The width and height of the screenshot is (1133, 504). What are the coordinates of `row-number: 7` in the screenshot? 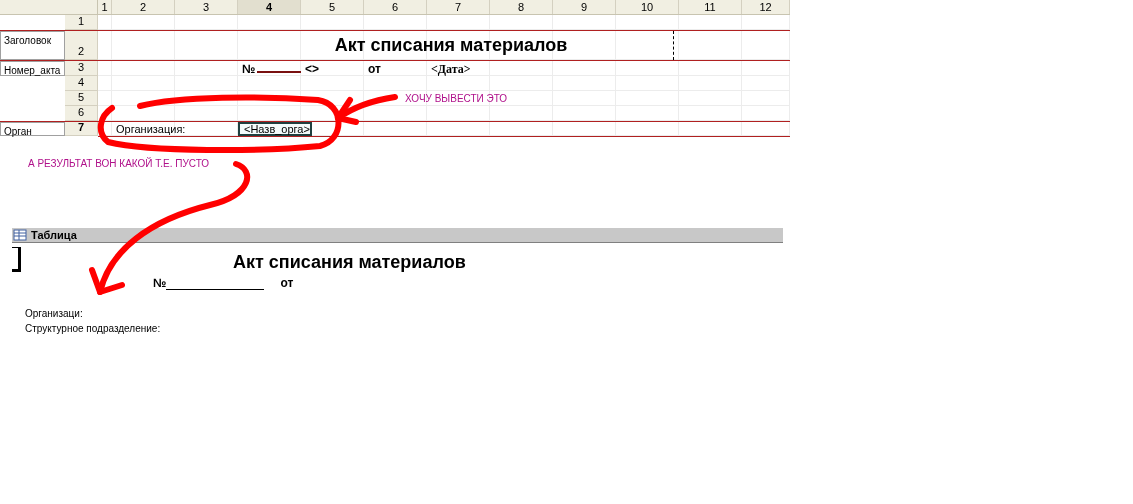 It's located at (81, 129).